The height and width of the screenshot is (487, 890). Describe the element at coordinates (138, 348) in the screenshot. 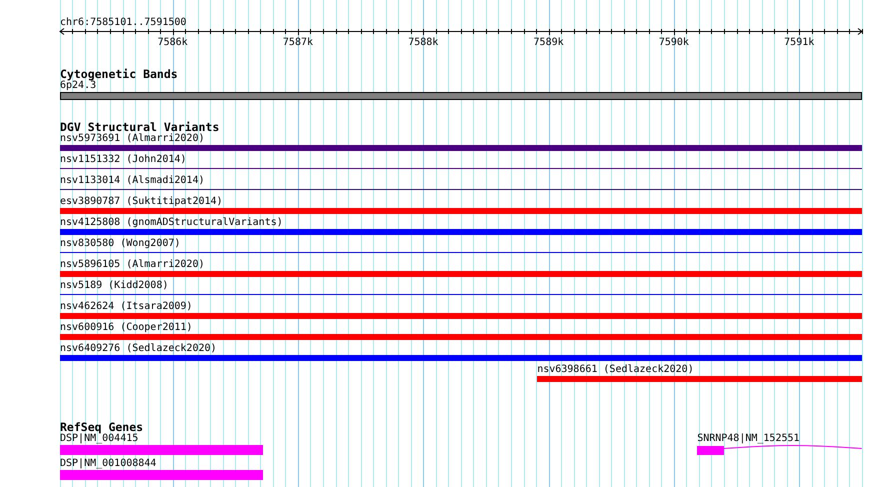

I see `feature-label: nsv6409276 (Sedlazeck2020)` at that location.